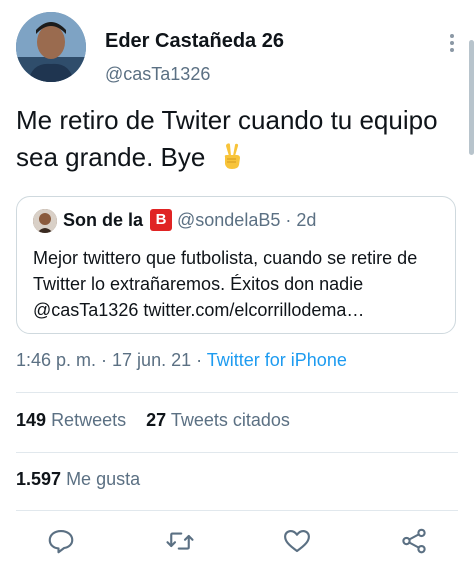 Image resolution: width=474 pixels, height=569 pixels. Describe the element at coordinates (247, 220) in the screenshot. I see `quoted-author-handle: @sondelaB5 · 2d` at that location.